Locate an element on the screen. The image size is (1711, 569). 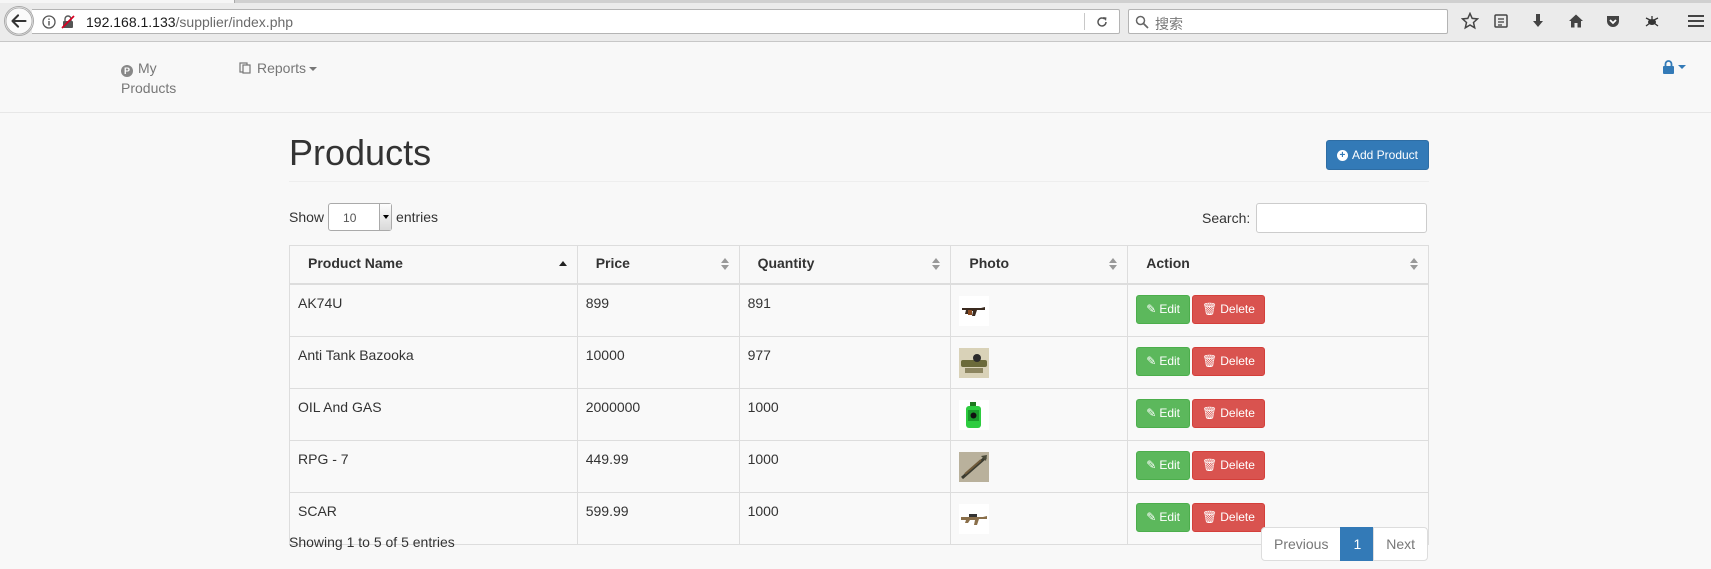
insecure-lock-icon is located at coordinates (68, 22).